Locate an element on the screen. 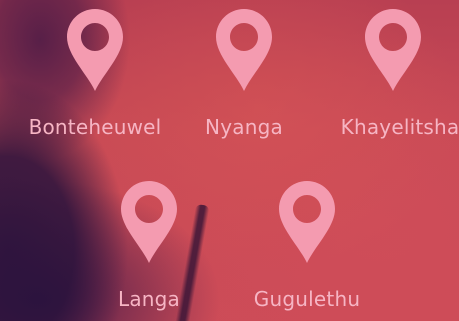 The height and width of the screenshot is (321, 459). location-langa: Langa is located at coordinates (149, 245).